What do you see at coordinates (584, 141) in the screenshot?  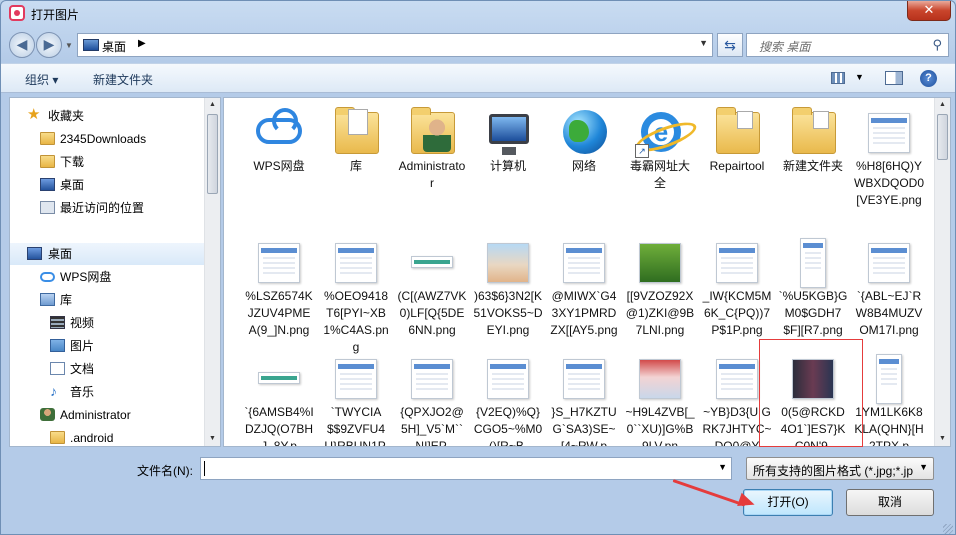 I see `file-item: 网络` at bounding box center [584, 141].